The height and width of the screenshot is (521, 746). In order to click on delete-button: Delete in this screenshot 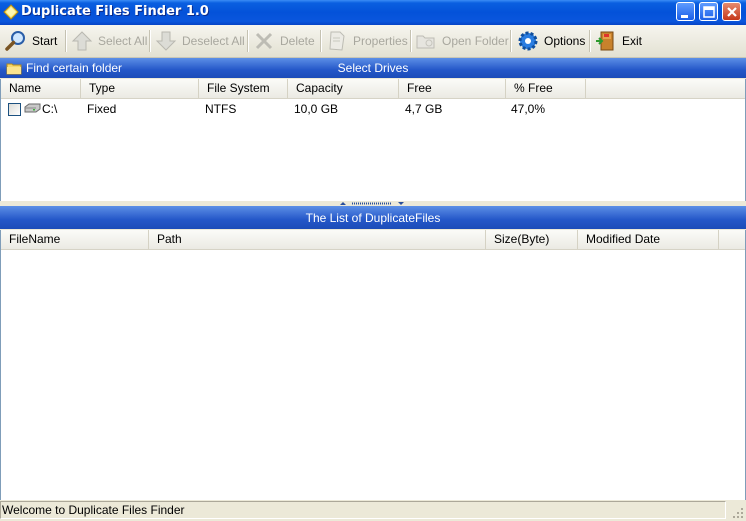, I will do `click(283, 41)`.